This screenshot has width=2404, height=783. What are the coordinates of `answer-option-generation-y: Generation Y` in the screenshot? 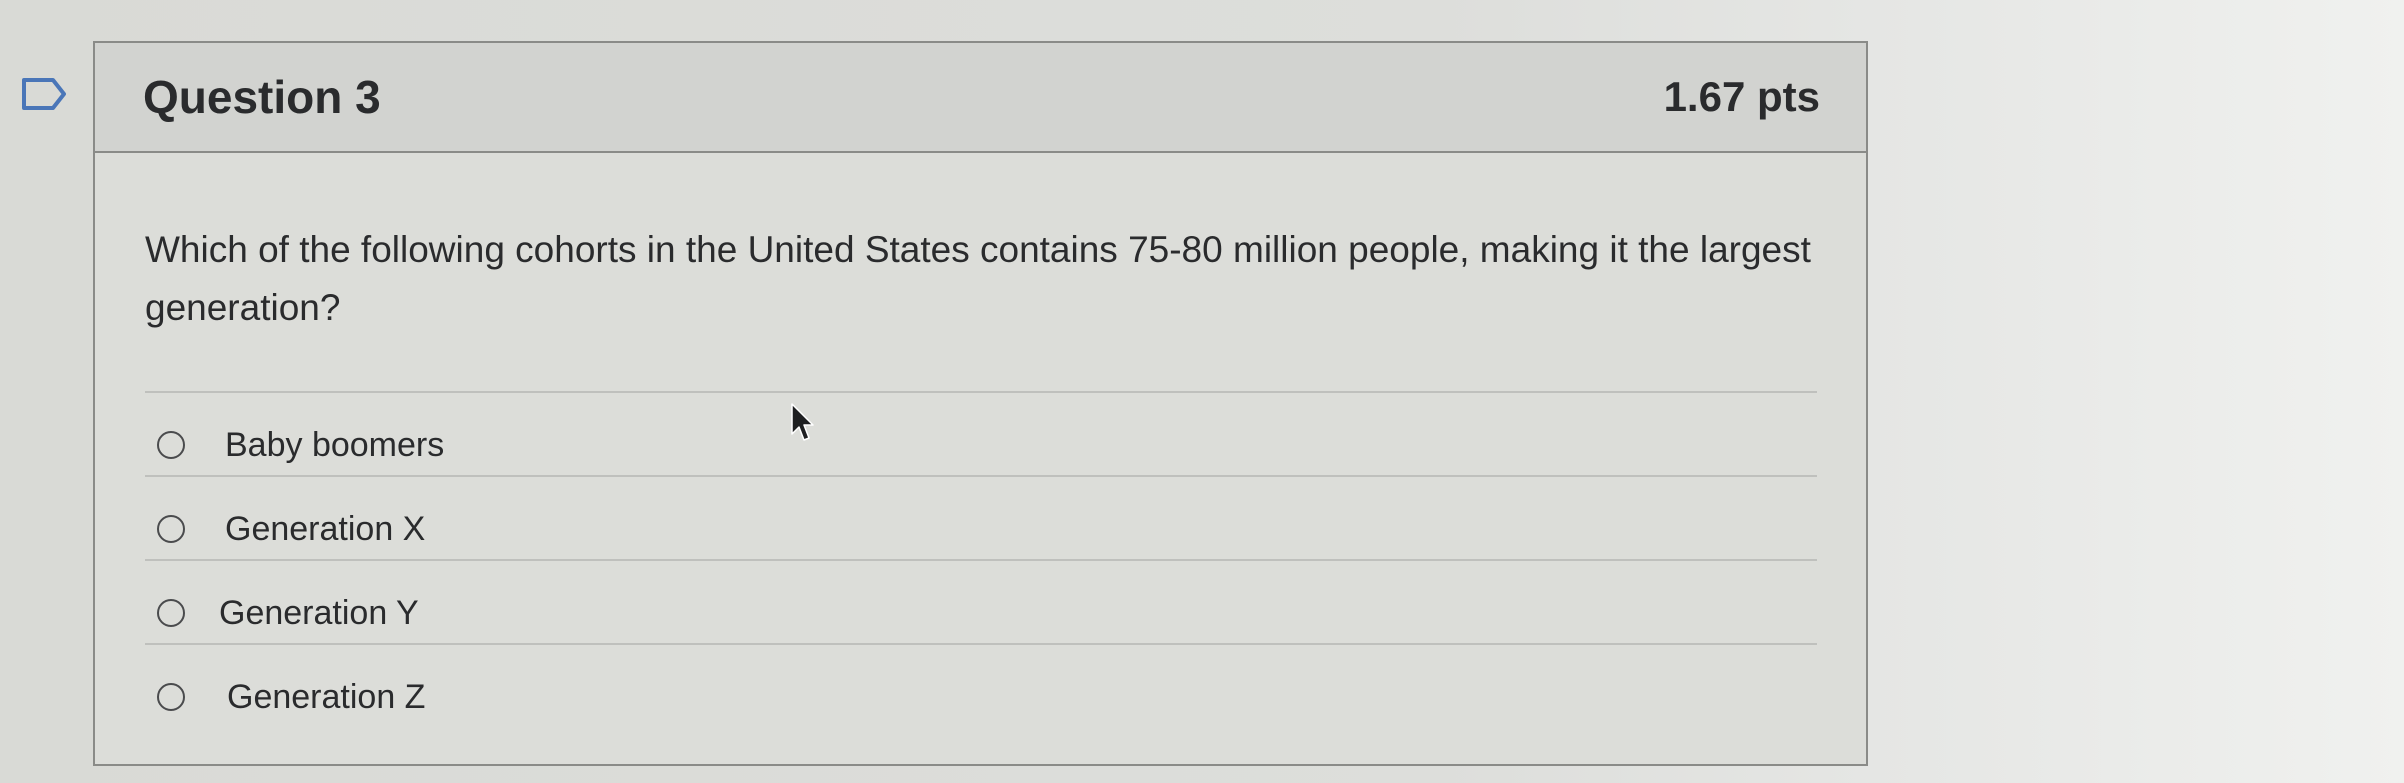 It's located at (288, 613).